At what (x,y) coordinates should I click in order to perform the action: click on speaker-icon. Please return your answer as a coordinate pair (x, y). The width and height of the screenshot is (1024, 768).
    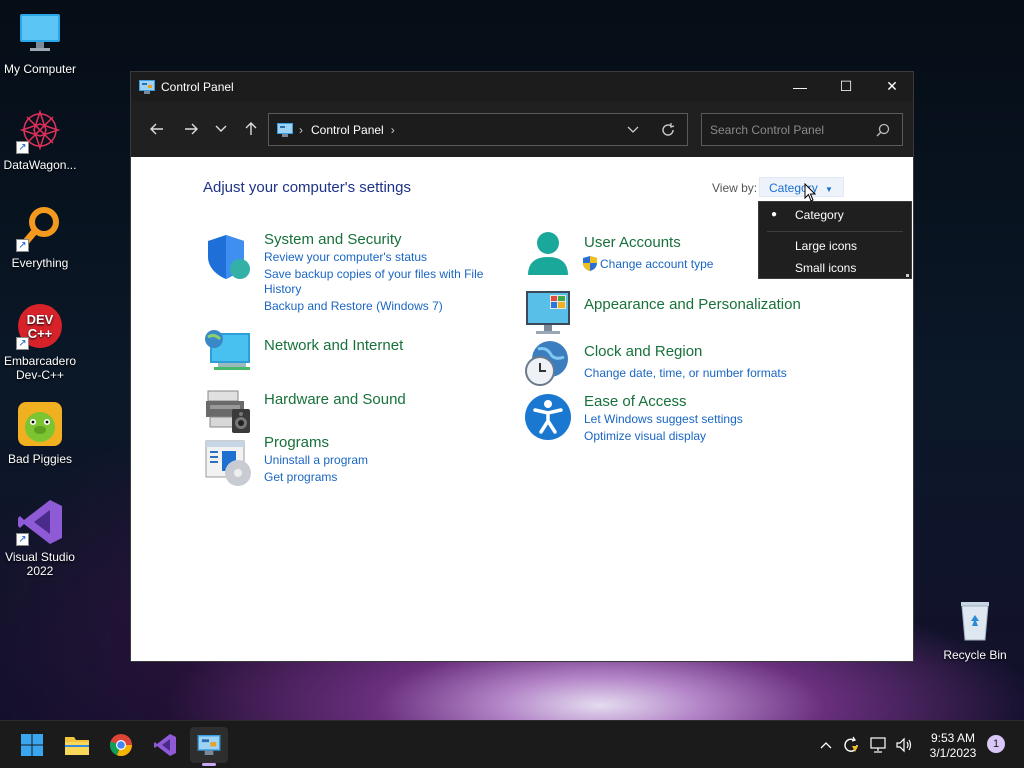
    Looking at the image, I should click on (904, 745).